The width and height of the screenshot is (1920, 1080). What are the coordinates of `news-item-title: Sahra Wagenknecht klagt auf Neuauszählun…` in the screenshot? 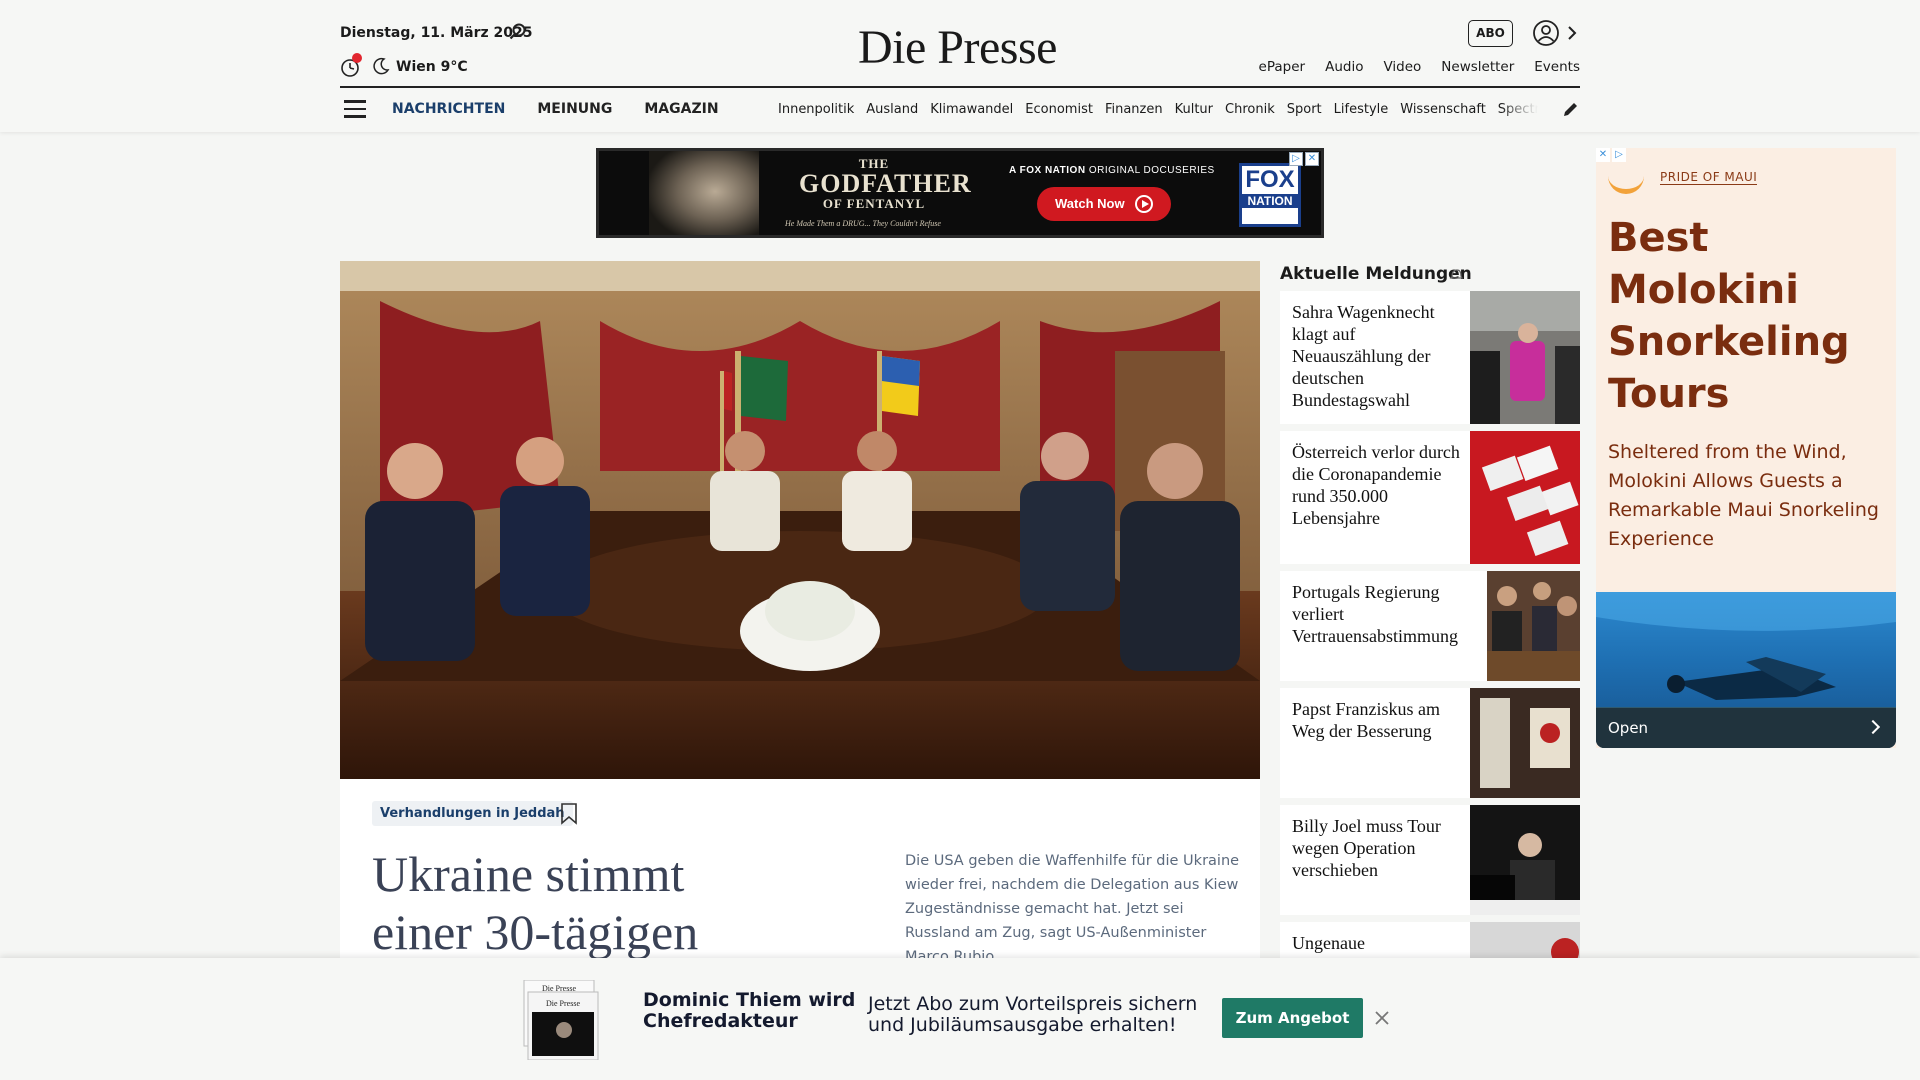 It's located at (1363, 356).